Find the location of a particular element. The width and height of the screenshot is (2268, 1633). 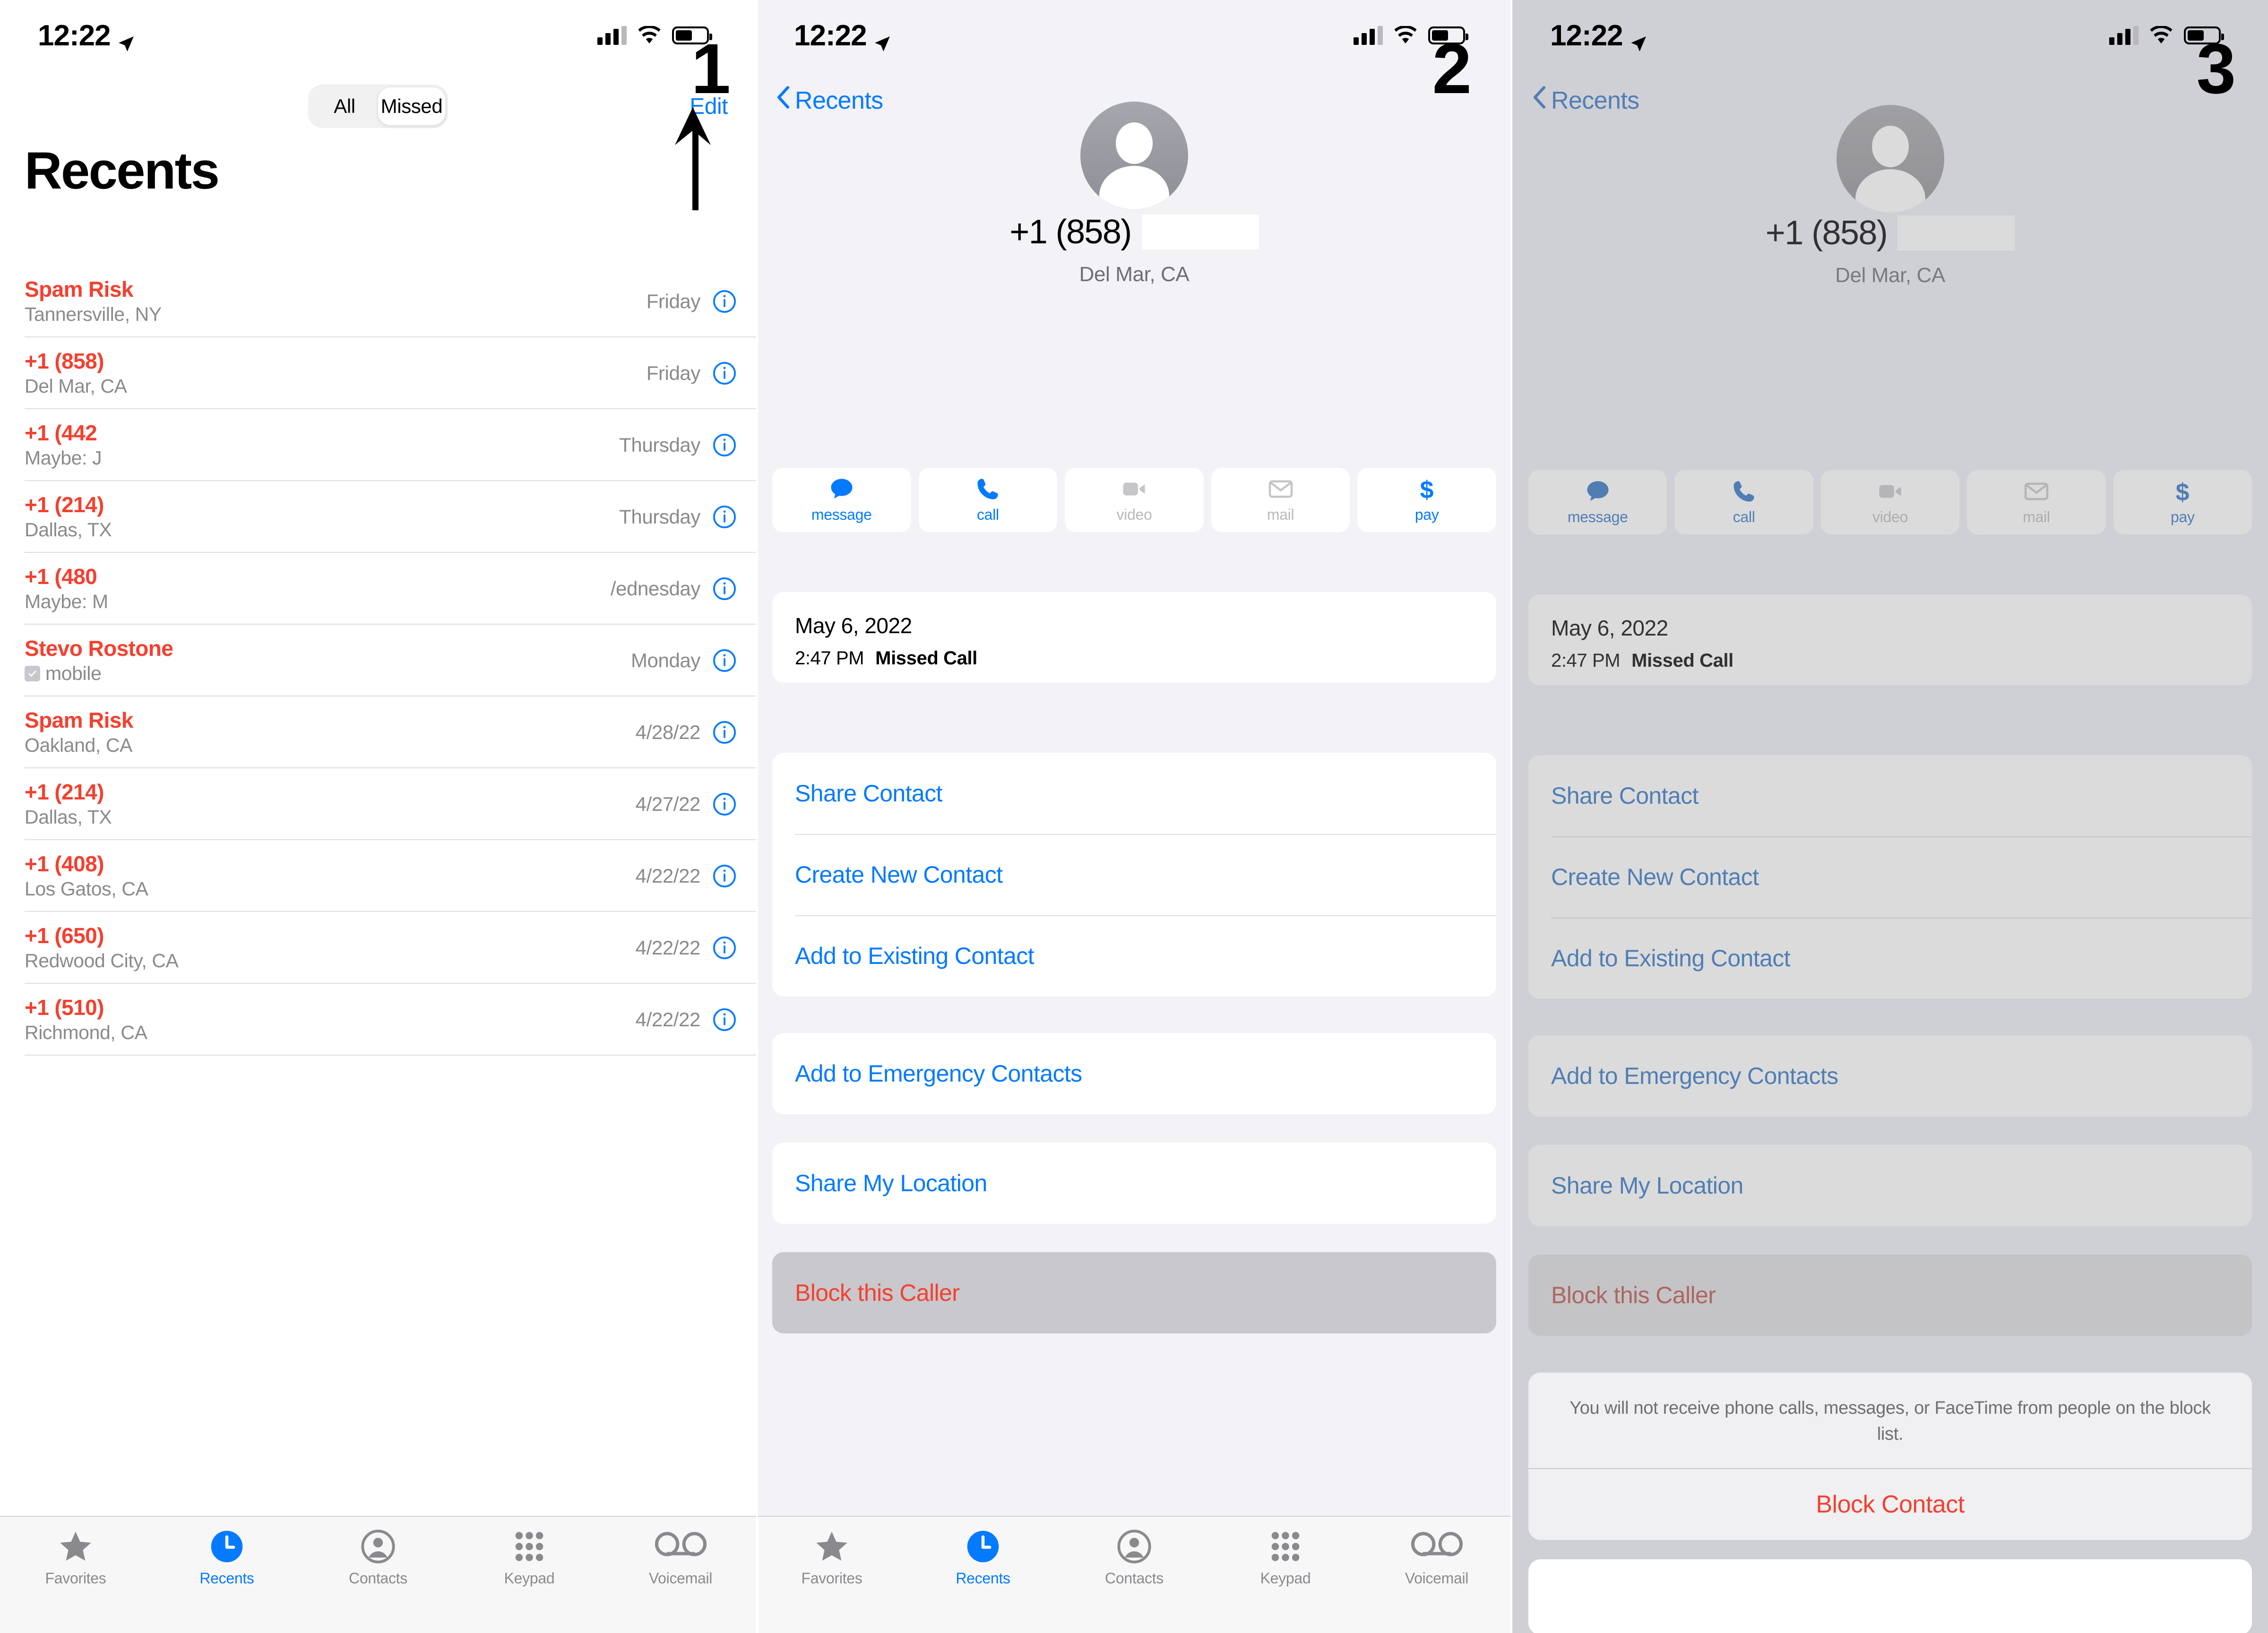

tab-bar-panel2: Favorites Recents Contacts Keypad Voicemail is located at coordinates (1134, 1575).